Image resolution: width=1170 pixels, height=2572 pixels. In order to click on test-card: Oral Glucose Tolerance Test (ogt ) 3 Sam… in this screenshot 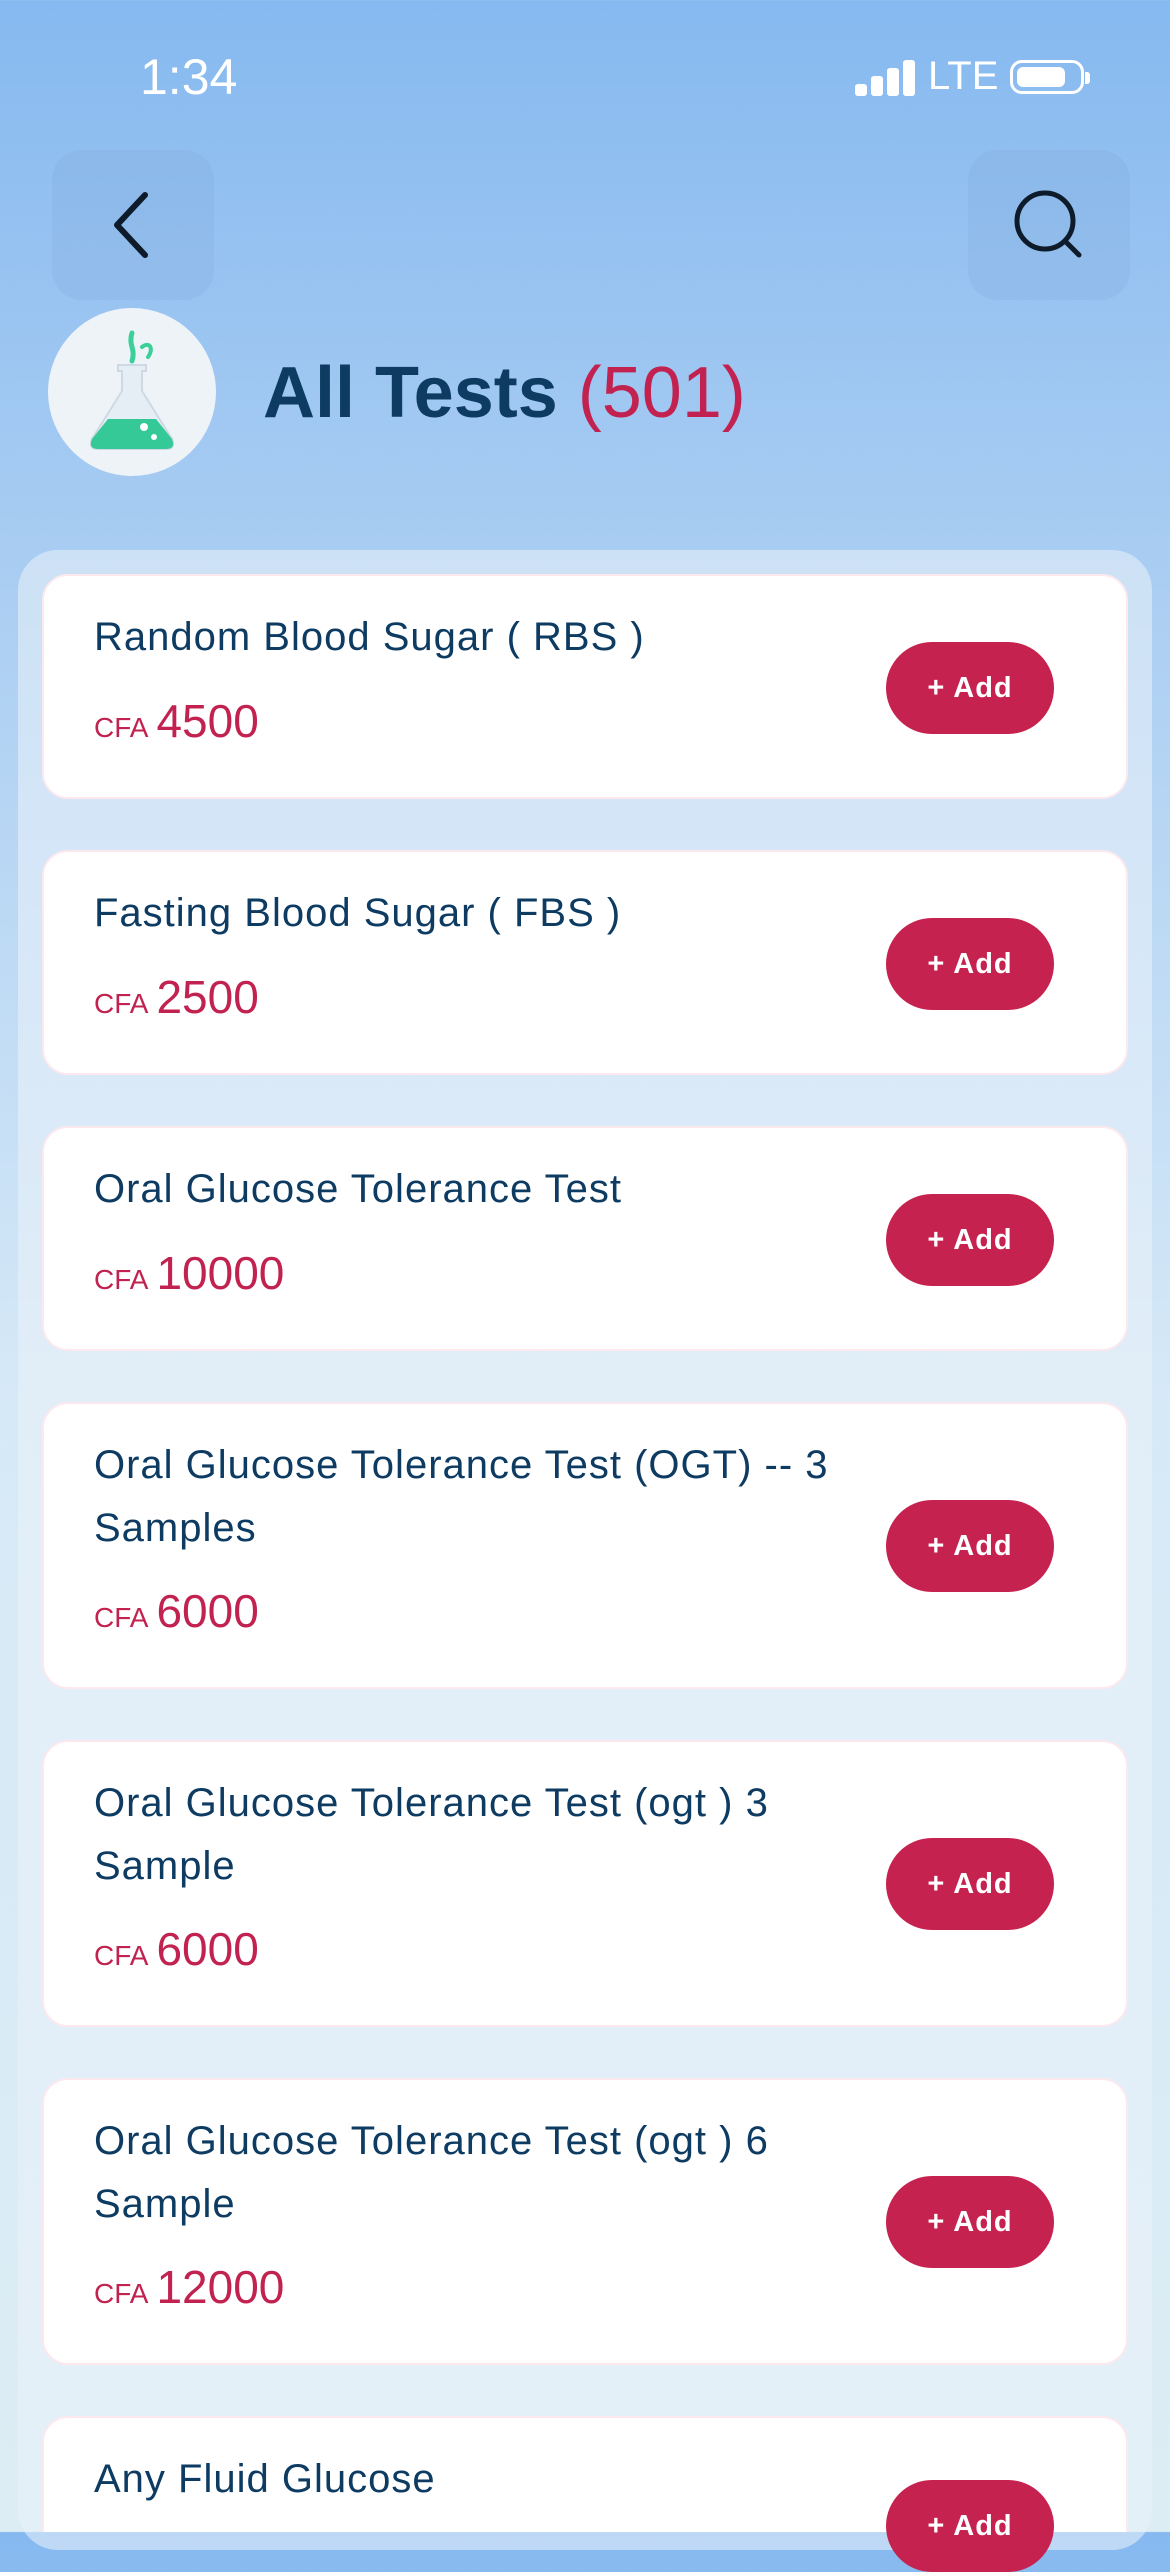, I will do `click(585, 1883)`.